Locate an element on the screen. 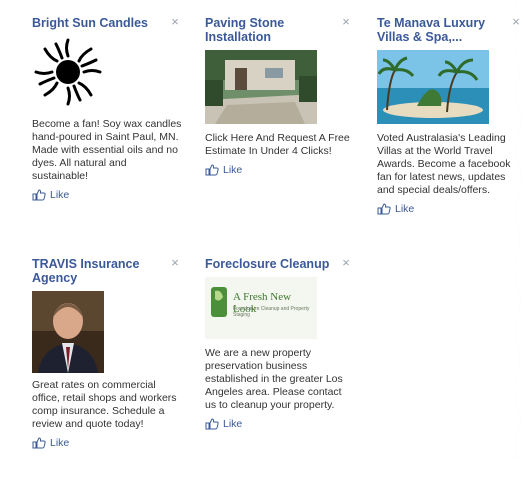 The height and width of the screenshot is (482, 531). ad-image-beach is located at coordinates (433, 87).